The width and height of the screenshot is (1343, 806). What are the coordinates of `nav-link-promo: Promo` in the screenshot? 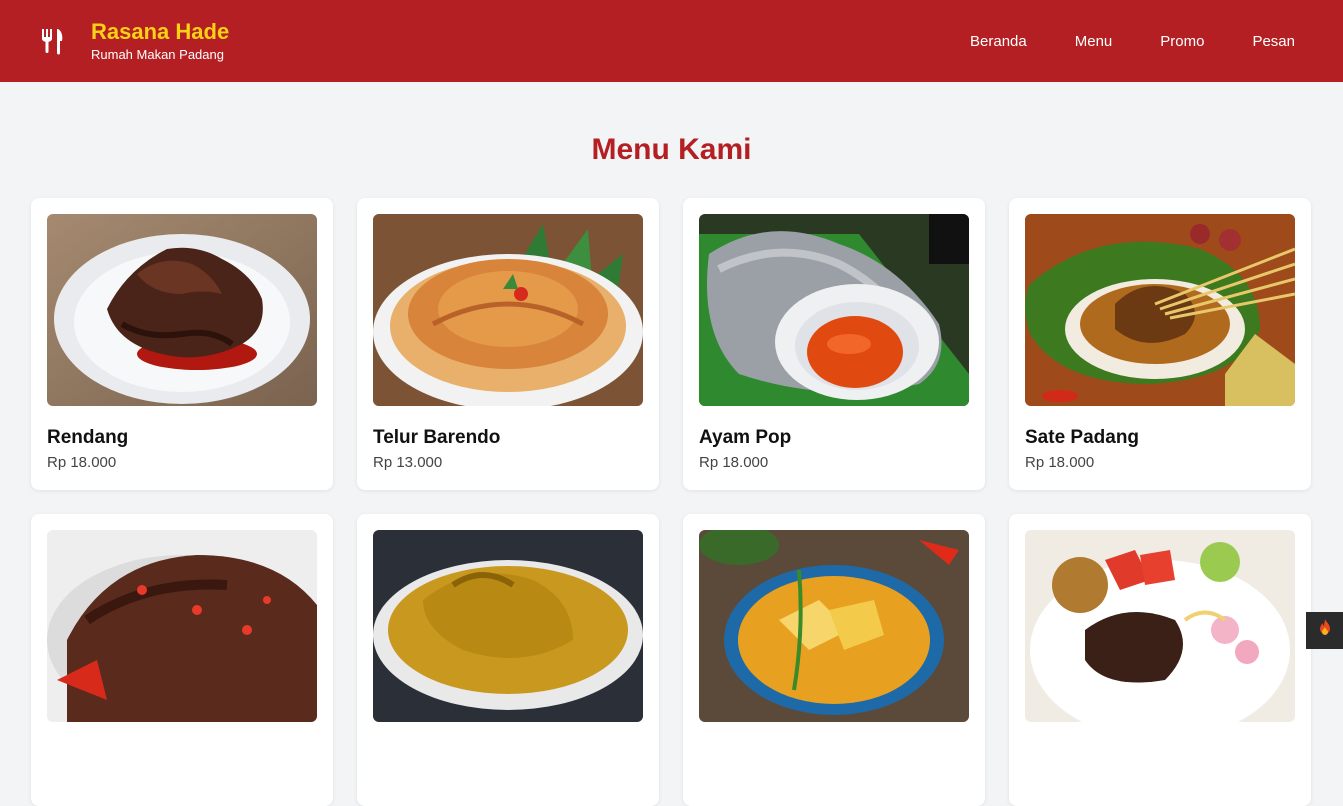 It's located at (1182, 41).